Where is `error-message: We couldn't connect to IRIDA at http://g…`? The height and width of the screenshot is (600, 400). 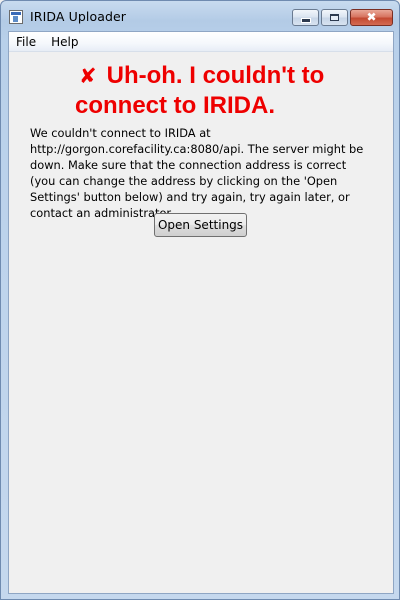 error-message: We couldn't connect to IRIDA at http://g… is located at coordinates (197, 173).